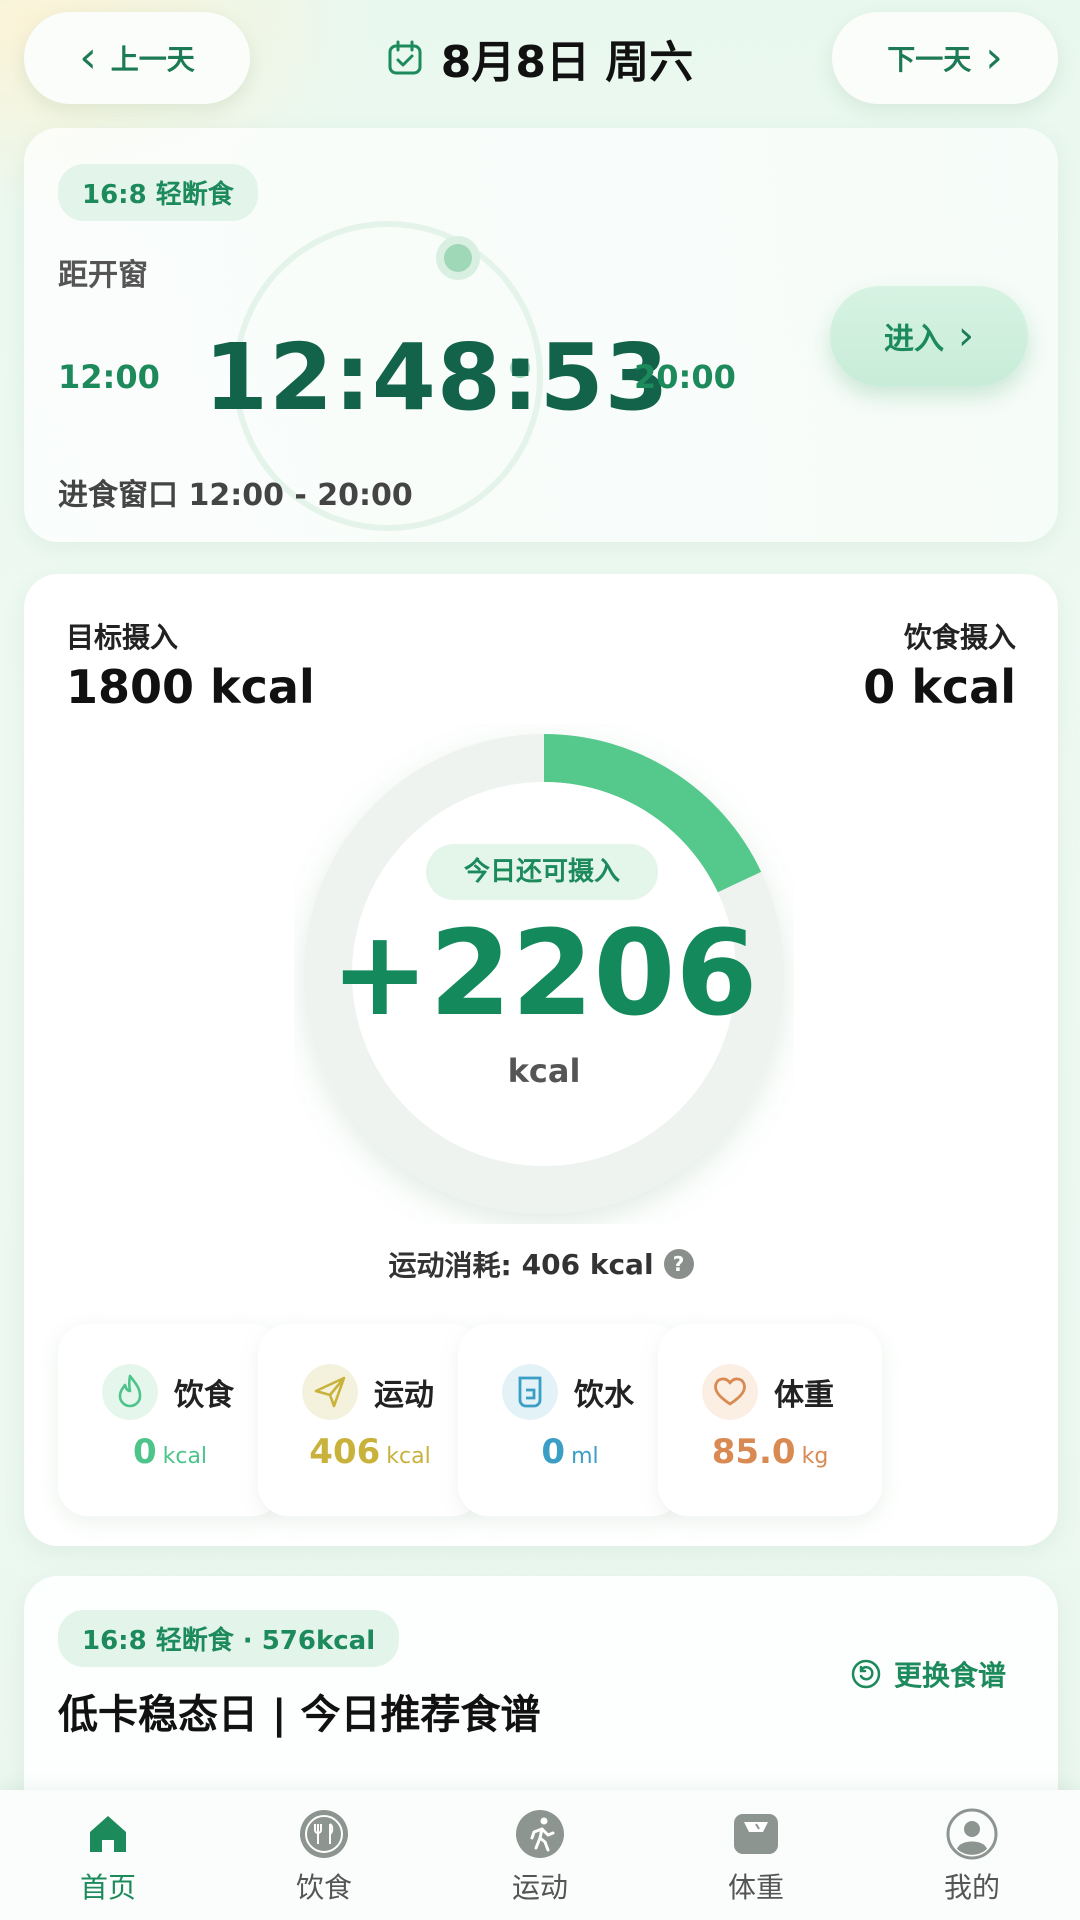 The image size is (1080, 1920). What do you see at coordinates (108, 1834) in the screenshot?
I see `home-icon` at bounding box center [108, 1834].